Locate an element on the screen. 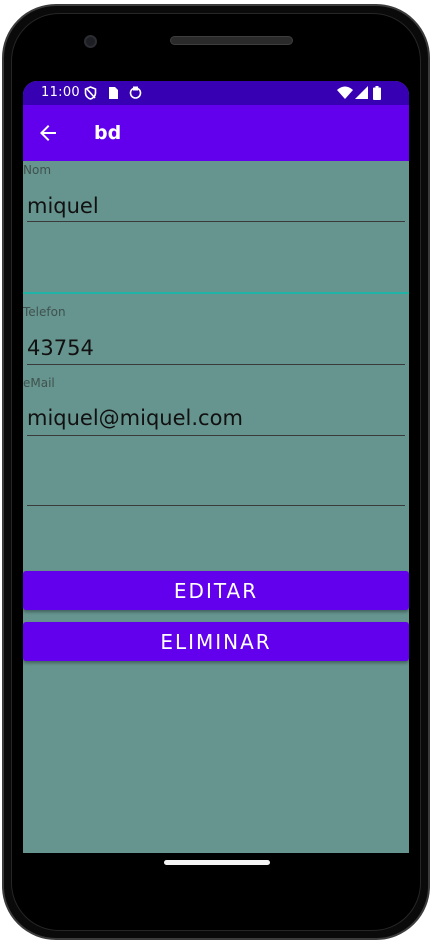  sim-card-icon is located at coordinates (113, 93).